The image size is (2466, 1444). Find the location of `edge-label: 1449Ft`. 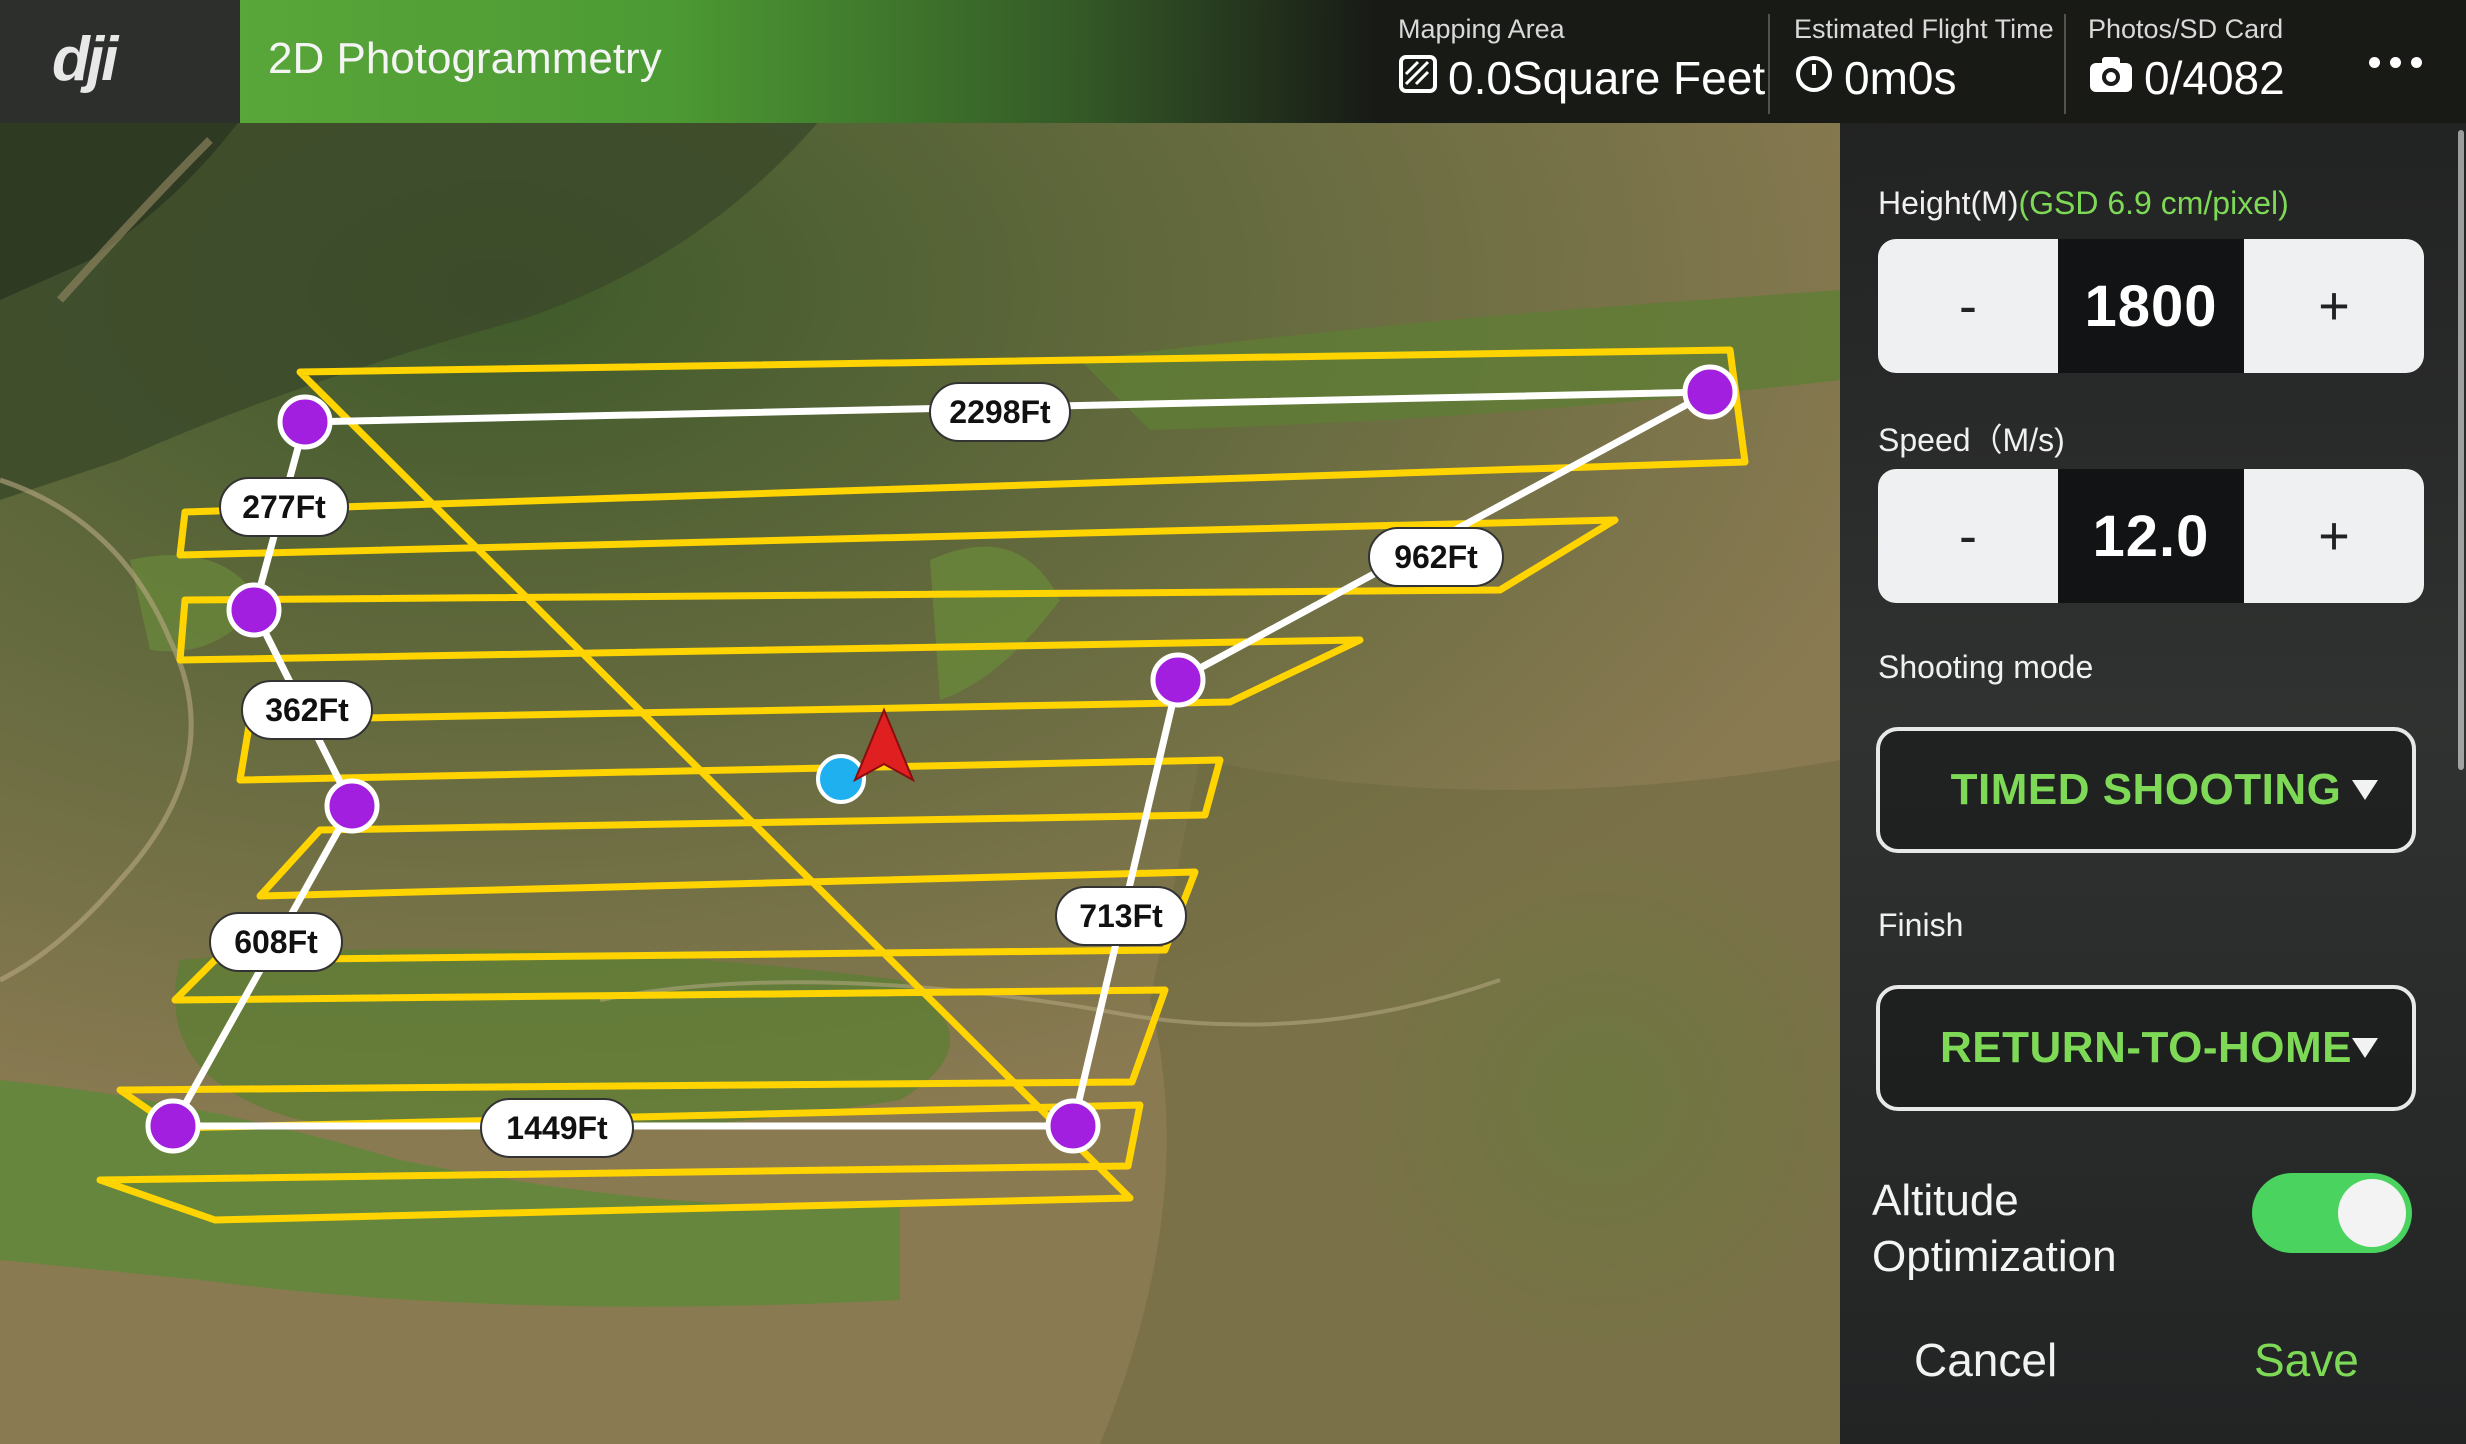

edge-label: 1449Ft is located at coordinates (557, 1128).